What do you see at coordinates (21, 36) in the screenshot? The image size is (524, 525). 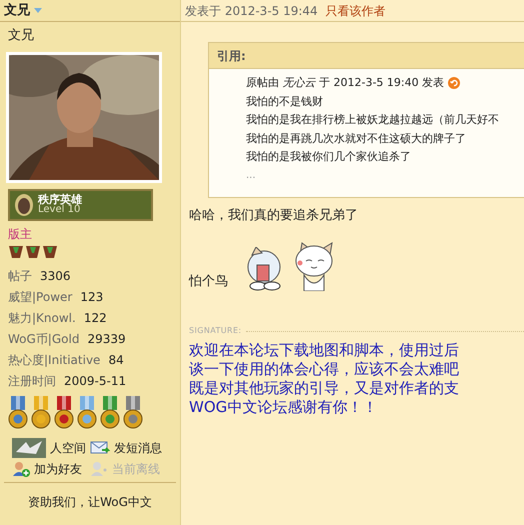 I see `nickname: 文兄` at bounding box center [21, 36].